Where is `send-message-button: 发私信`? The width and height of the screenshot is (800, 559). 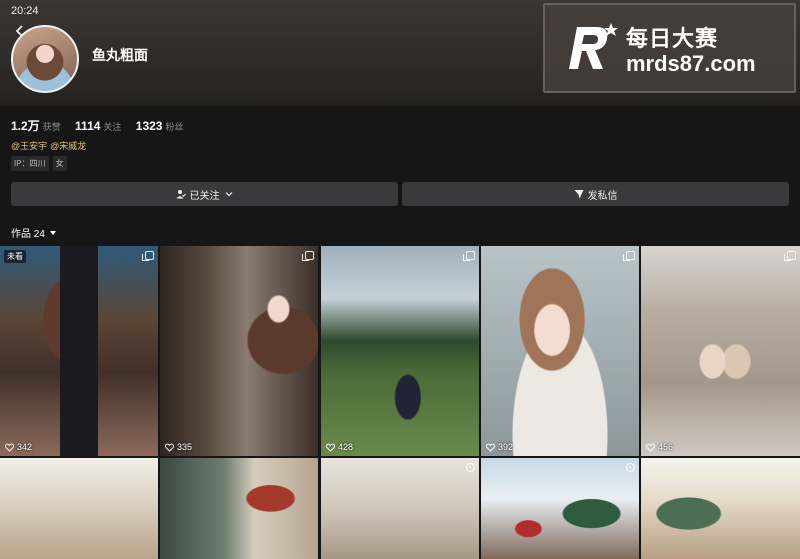
send-message-button: 发私信 is located at coordinates (595, 194).